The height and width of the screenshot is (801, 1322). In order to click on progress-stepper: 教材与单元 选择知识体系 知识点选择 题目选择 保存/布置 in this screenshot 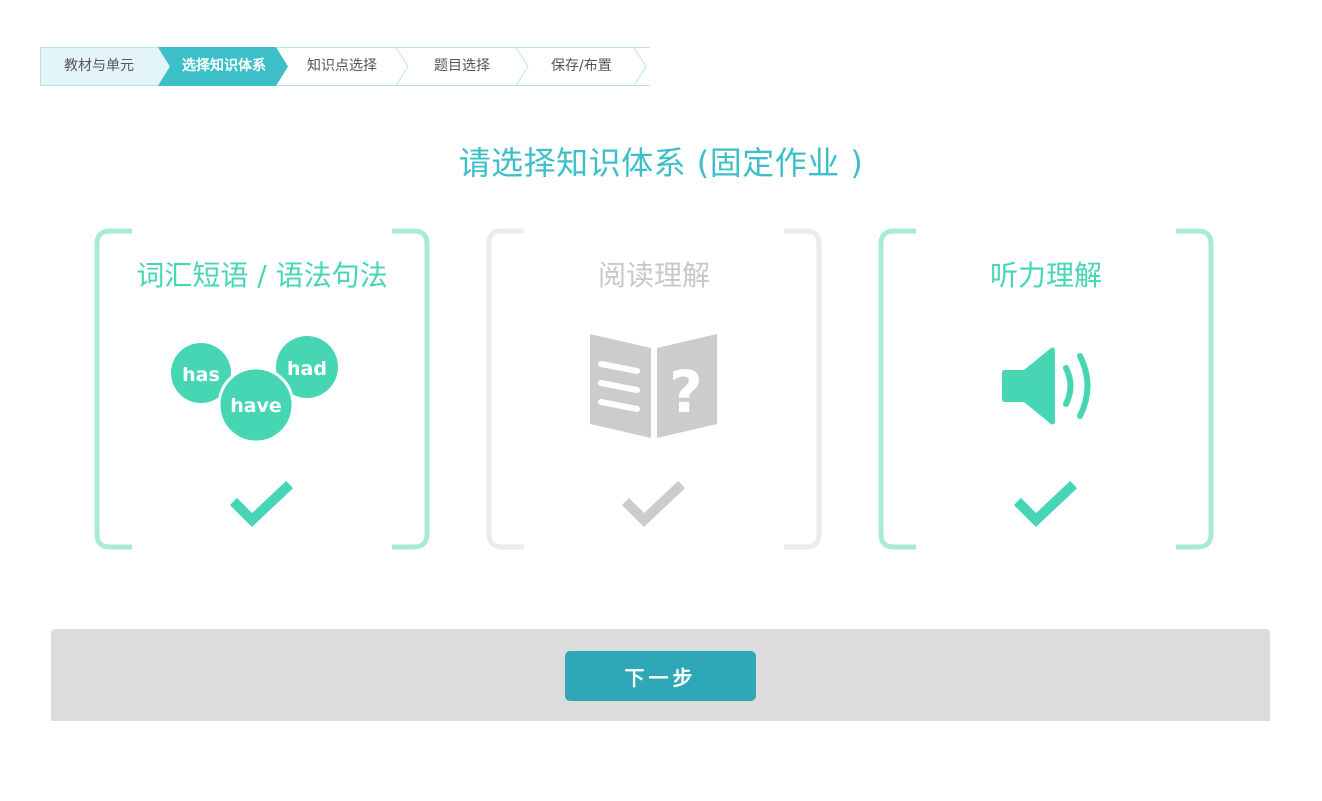, I will do `click(345, 66)`.